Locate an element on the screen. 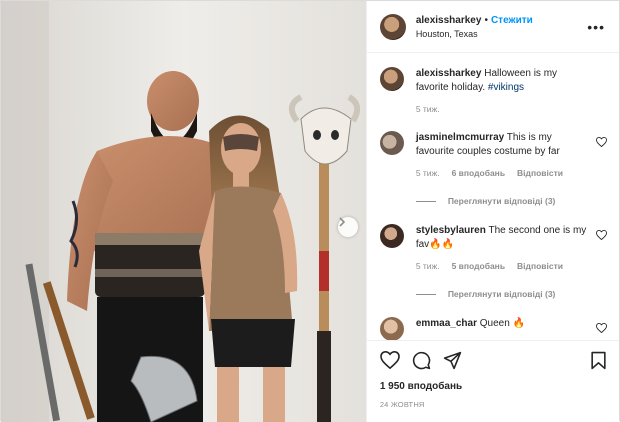 The width and height of the screenshot is (620, 422). save-button is located at coordinates (598, 360).